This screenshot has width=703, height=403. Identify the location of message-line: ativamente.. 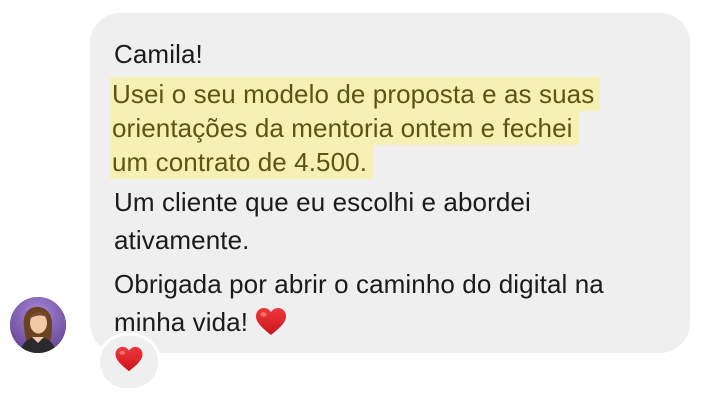
(182, 240).